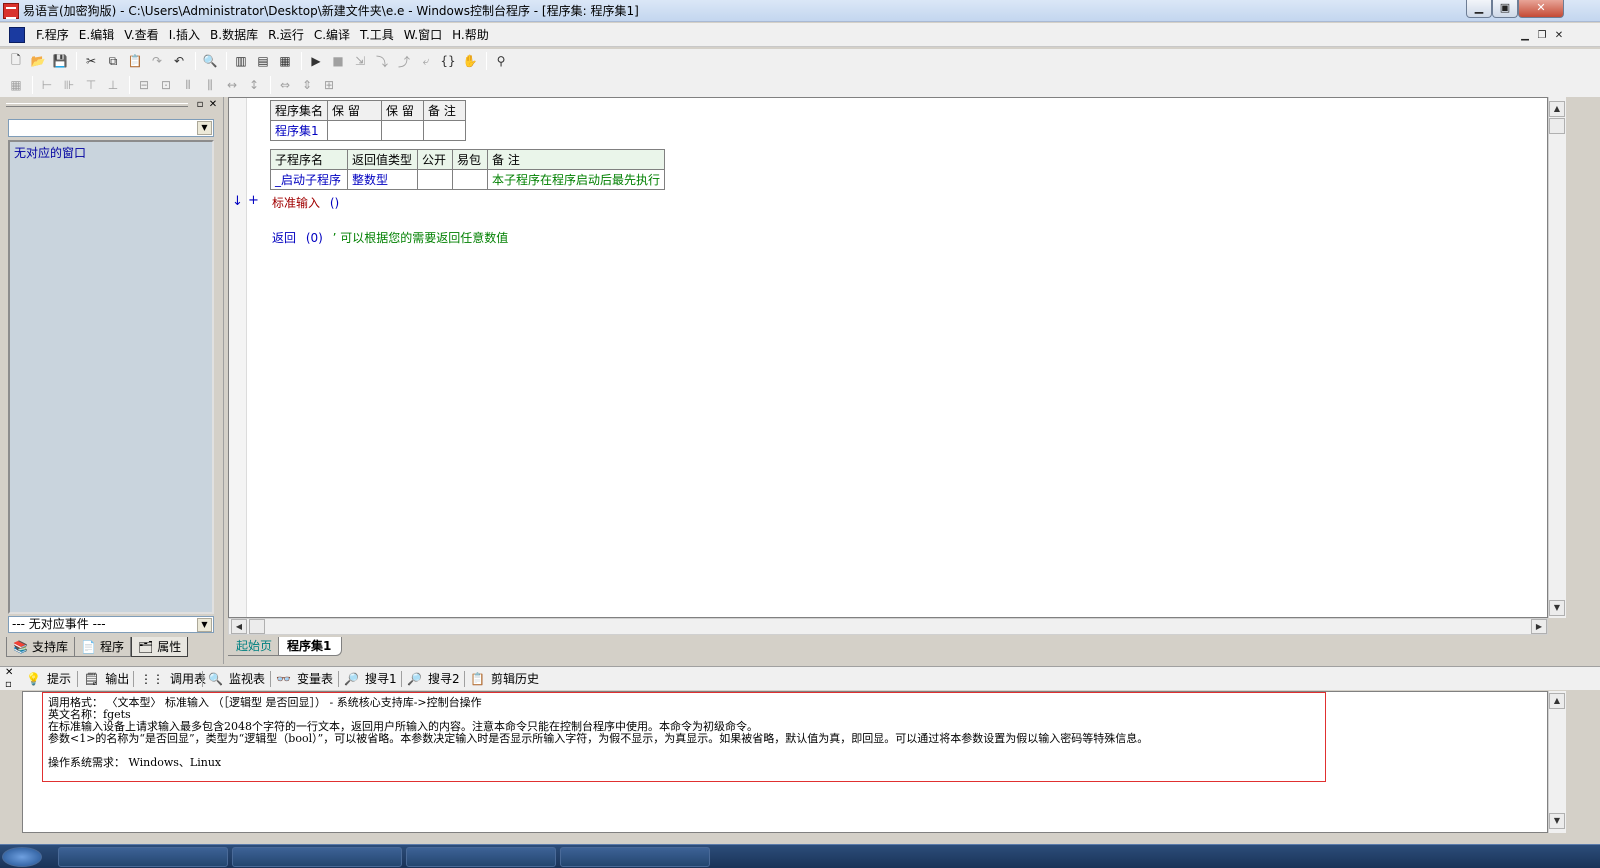 The width and height of the screenshot is (1600, 868). Describe the element at coordinates (200, 105) in the screenshot. I see `panel-float-icon: ▫` at that location.